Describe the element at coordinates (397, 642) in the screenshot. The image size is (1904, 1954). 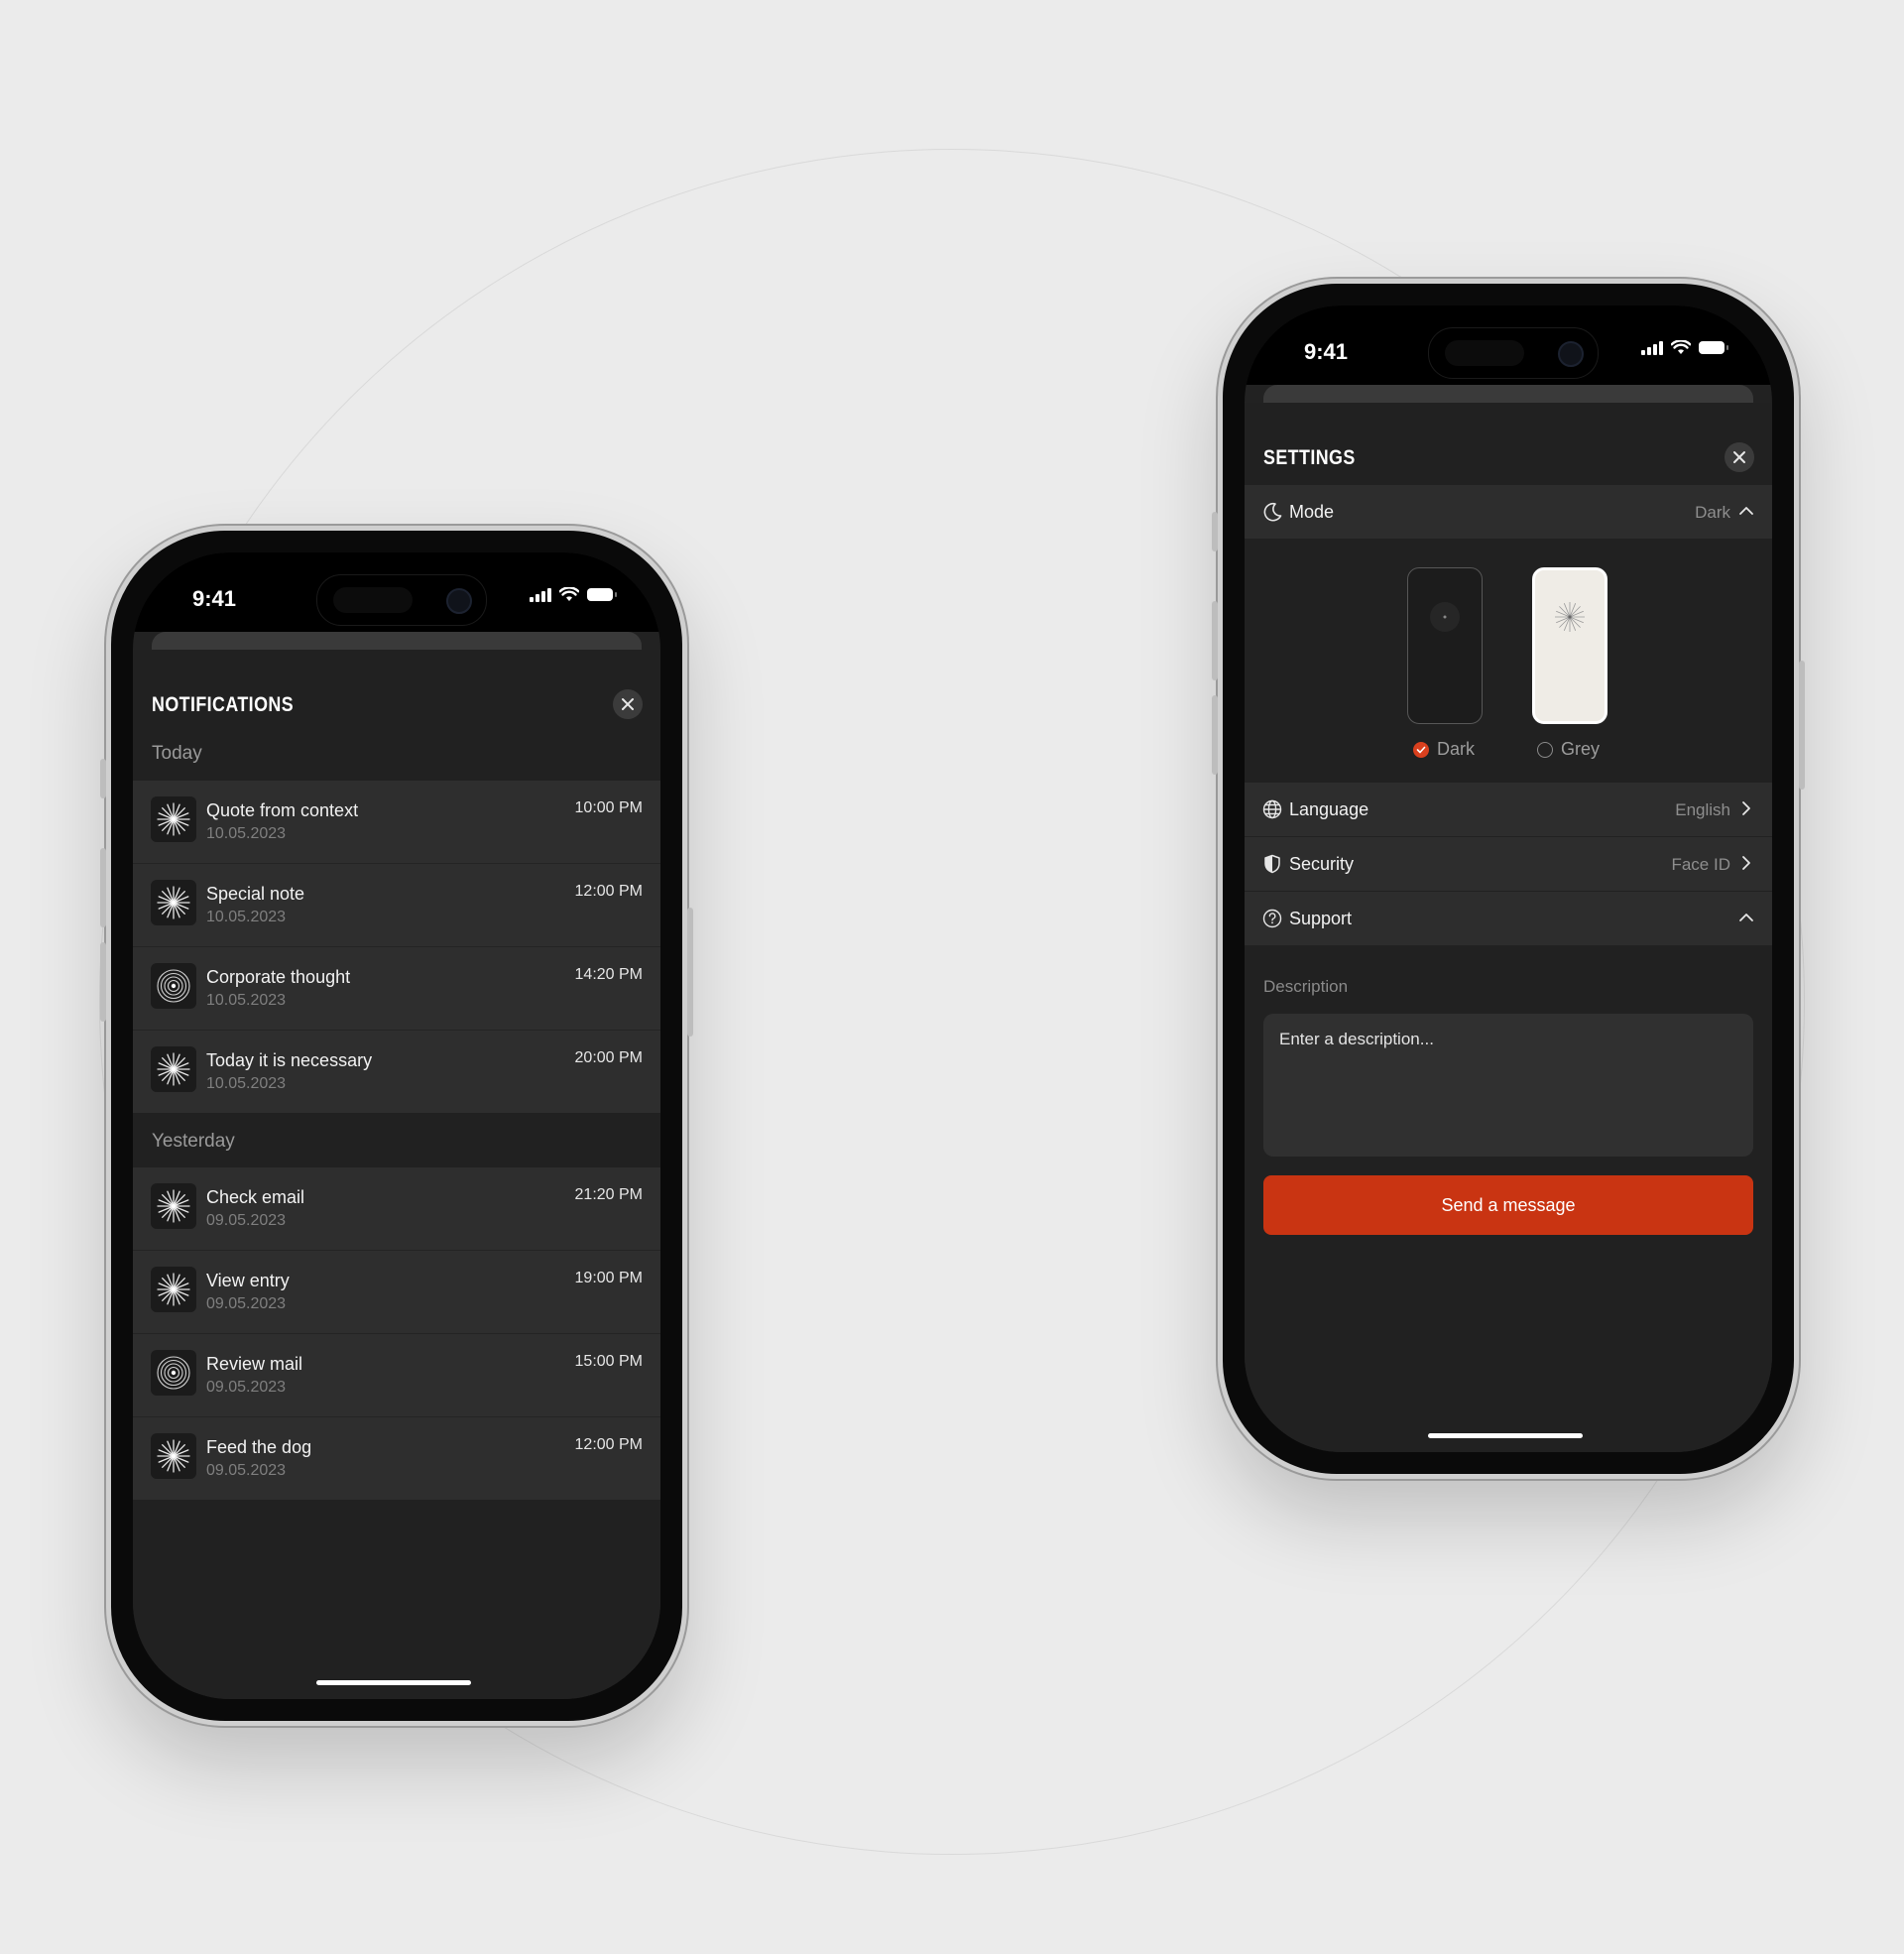
I see `sheet-stack-edge` at that location.